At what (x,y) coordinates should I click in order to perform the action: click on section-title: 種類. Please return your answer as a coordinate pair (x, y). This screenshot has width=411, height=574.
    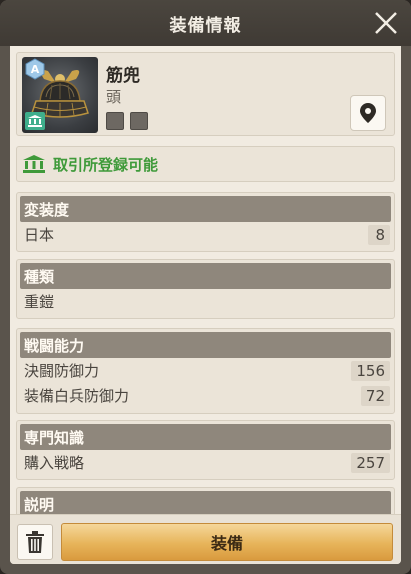
    Looking at the image, I should click on (205, 276).